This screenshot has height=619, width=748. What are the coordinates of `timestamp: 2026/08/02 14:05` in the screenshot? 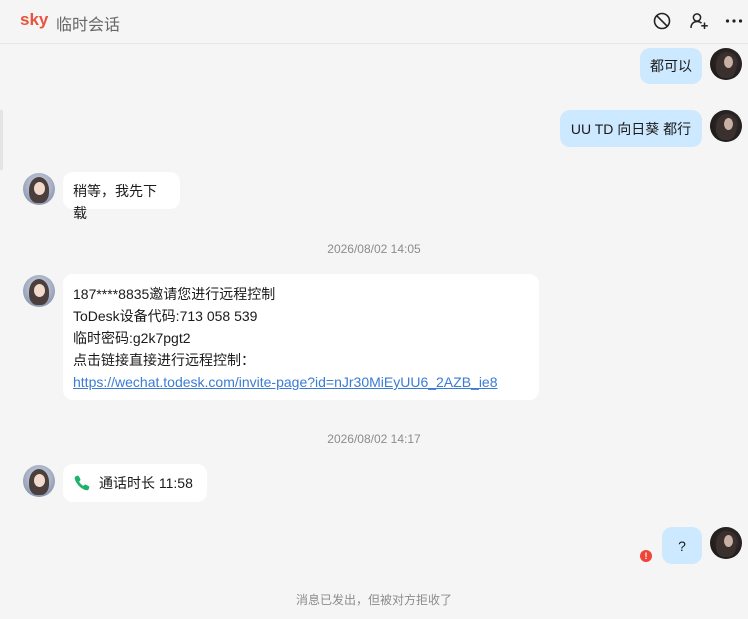 It's located at (374, 249).